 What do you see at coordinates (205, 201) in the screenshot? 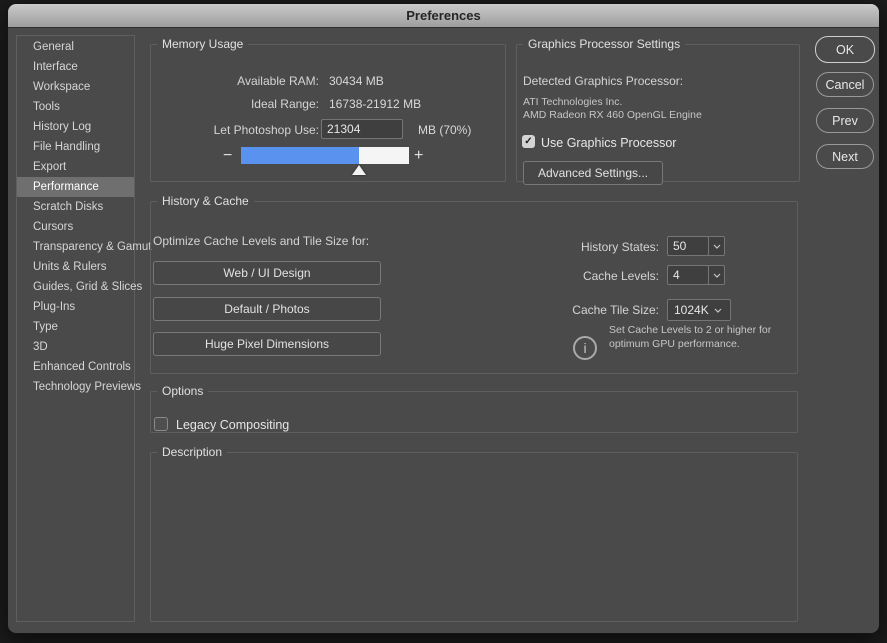
I see `history-cache-title: History & Cache` at bounding box center [205, 201].